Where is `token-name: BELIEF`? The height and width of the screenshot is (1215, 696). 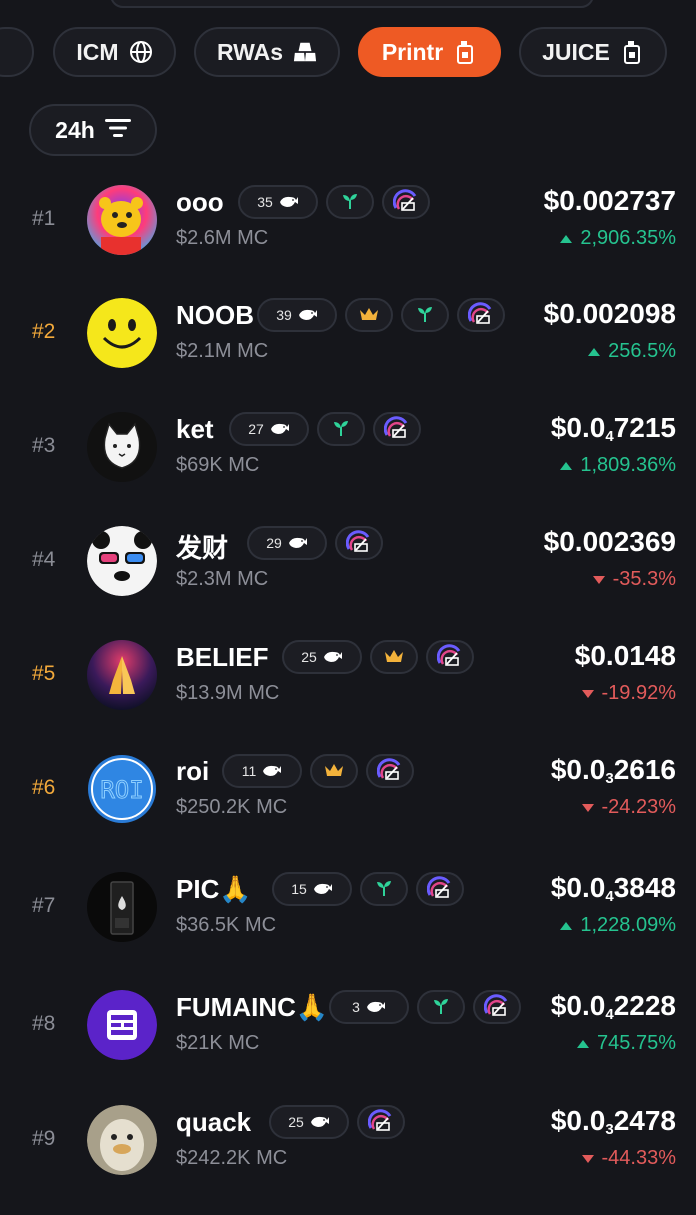 token-name: BELIEF is located at coordinates (222, 657).